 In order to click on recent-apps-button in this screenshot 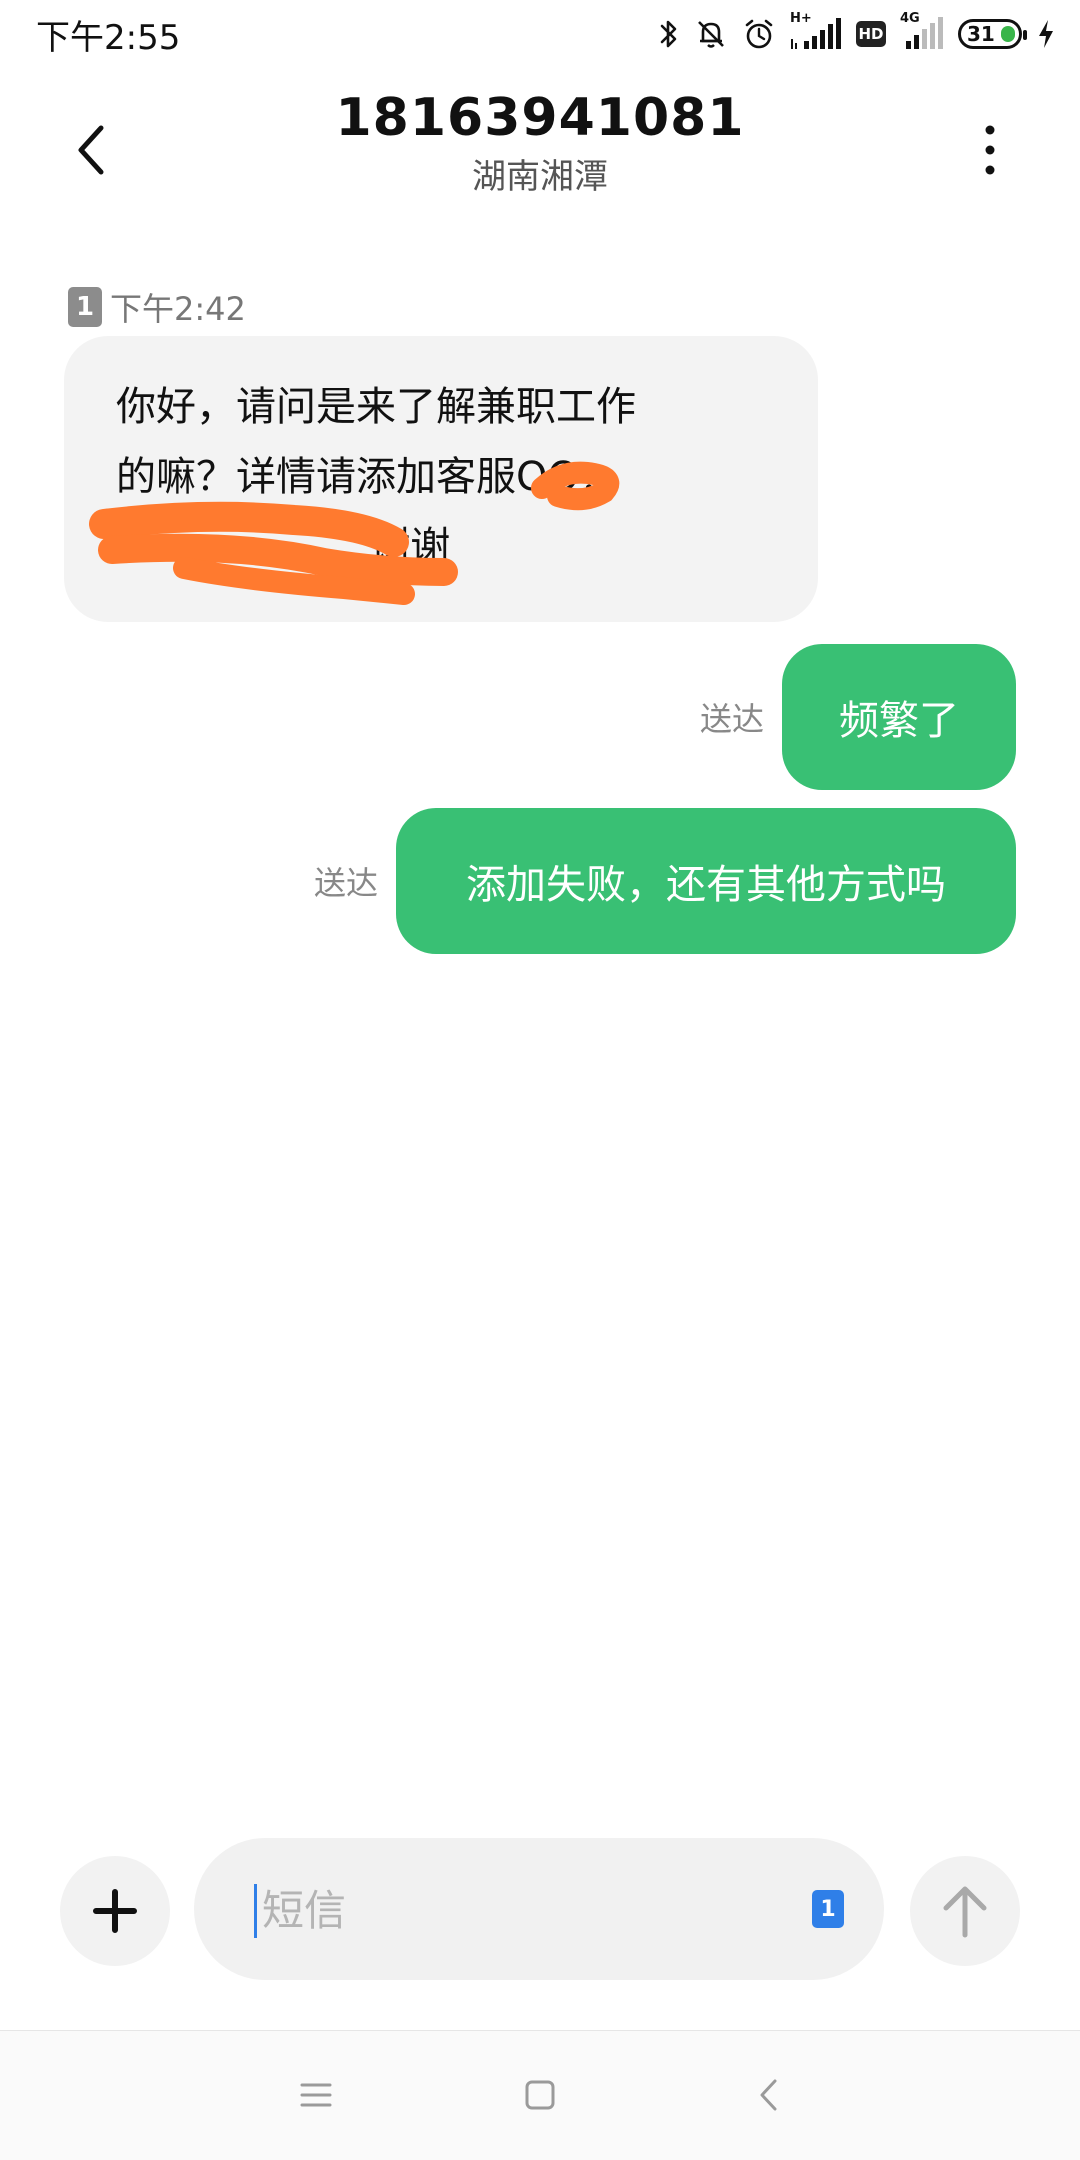, I will do `click(316, 2095)`.